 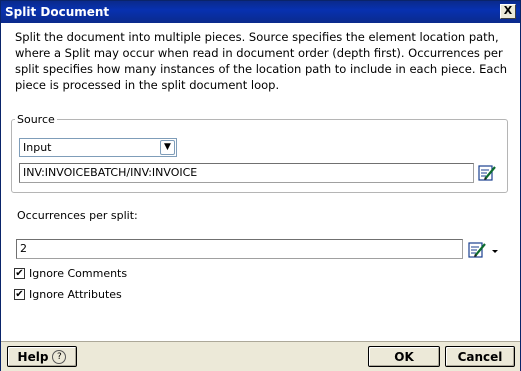 What do you see at coordinates (36, 119) in the screenshot?
I see `source-legend: Source` at bounding box center [36, 119].